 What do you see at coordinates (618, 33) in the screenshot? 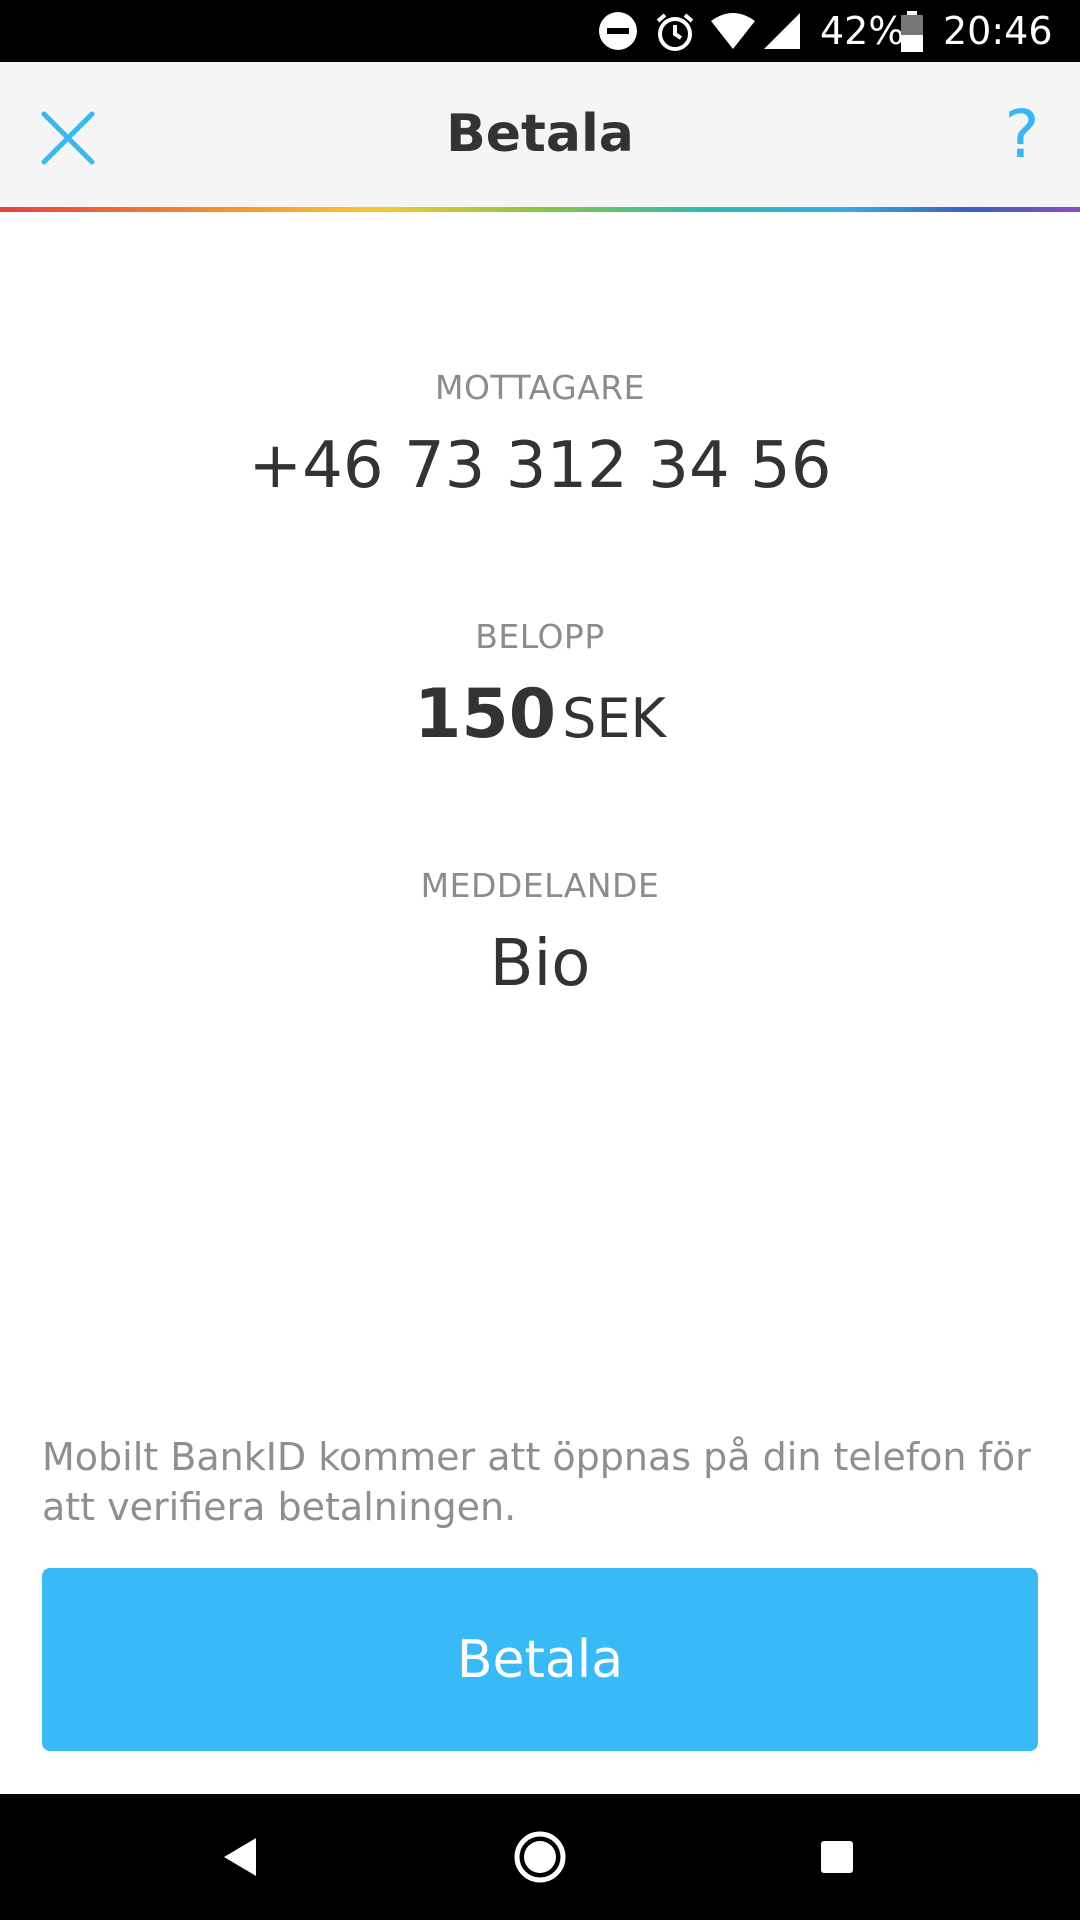
I see `do-not-disturb-icon` at bounding box center [618, 33].